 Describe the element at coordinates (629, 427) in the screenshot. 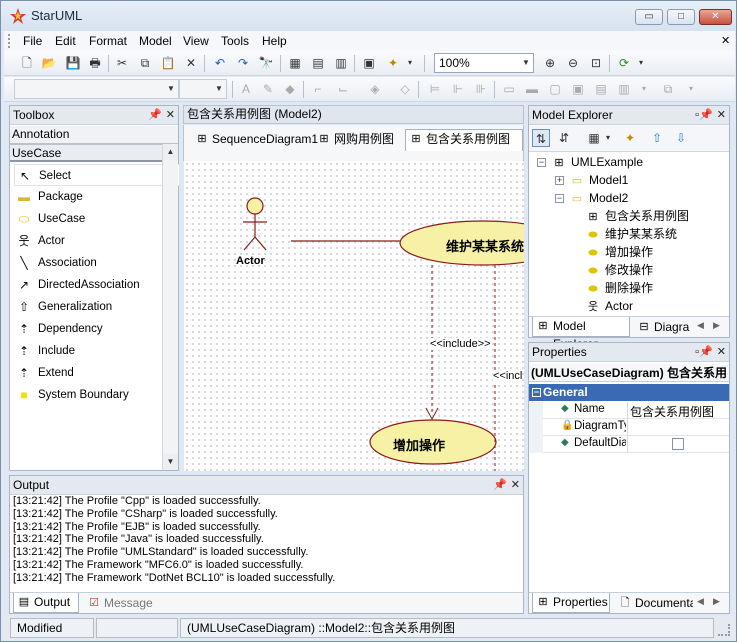

I see `property-row: 🔒 DiagramTy` at that location.